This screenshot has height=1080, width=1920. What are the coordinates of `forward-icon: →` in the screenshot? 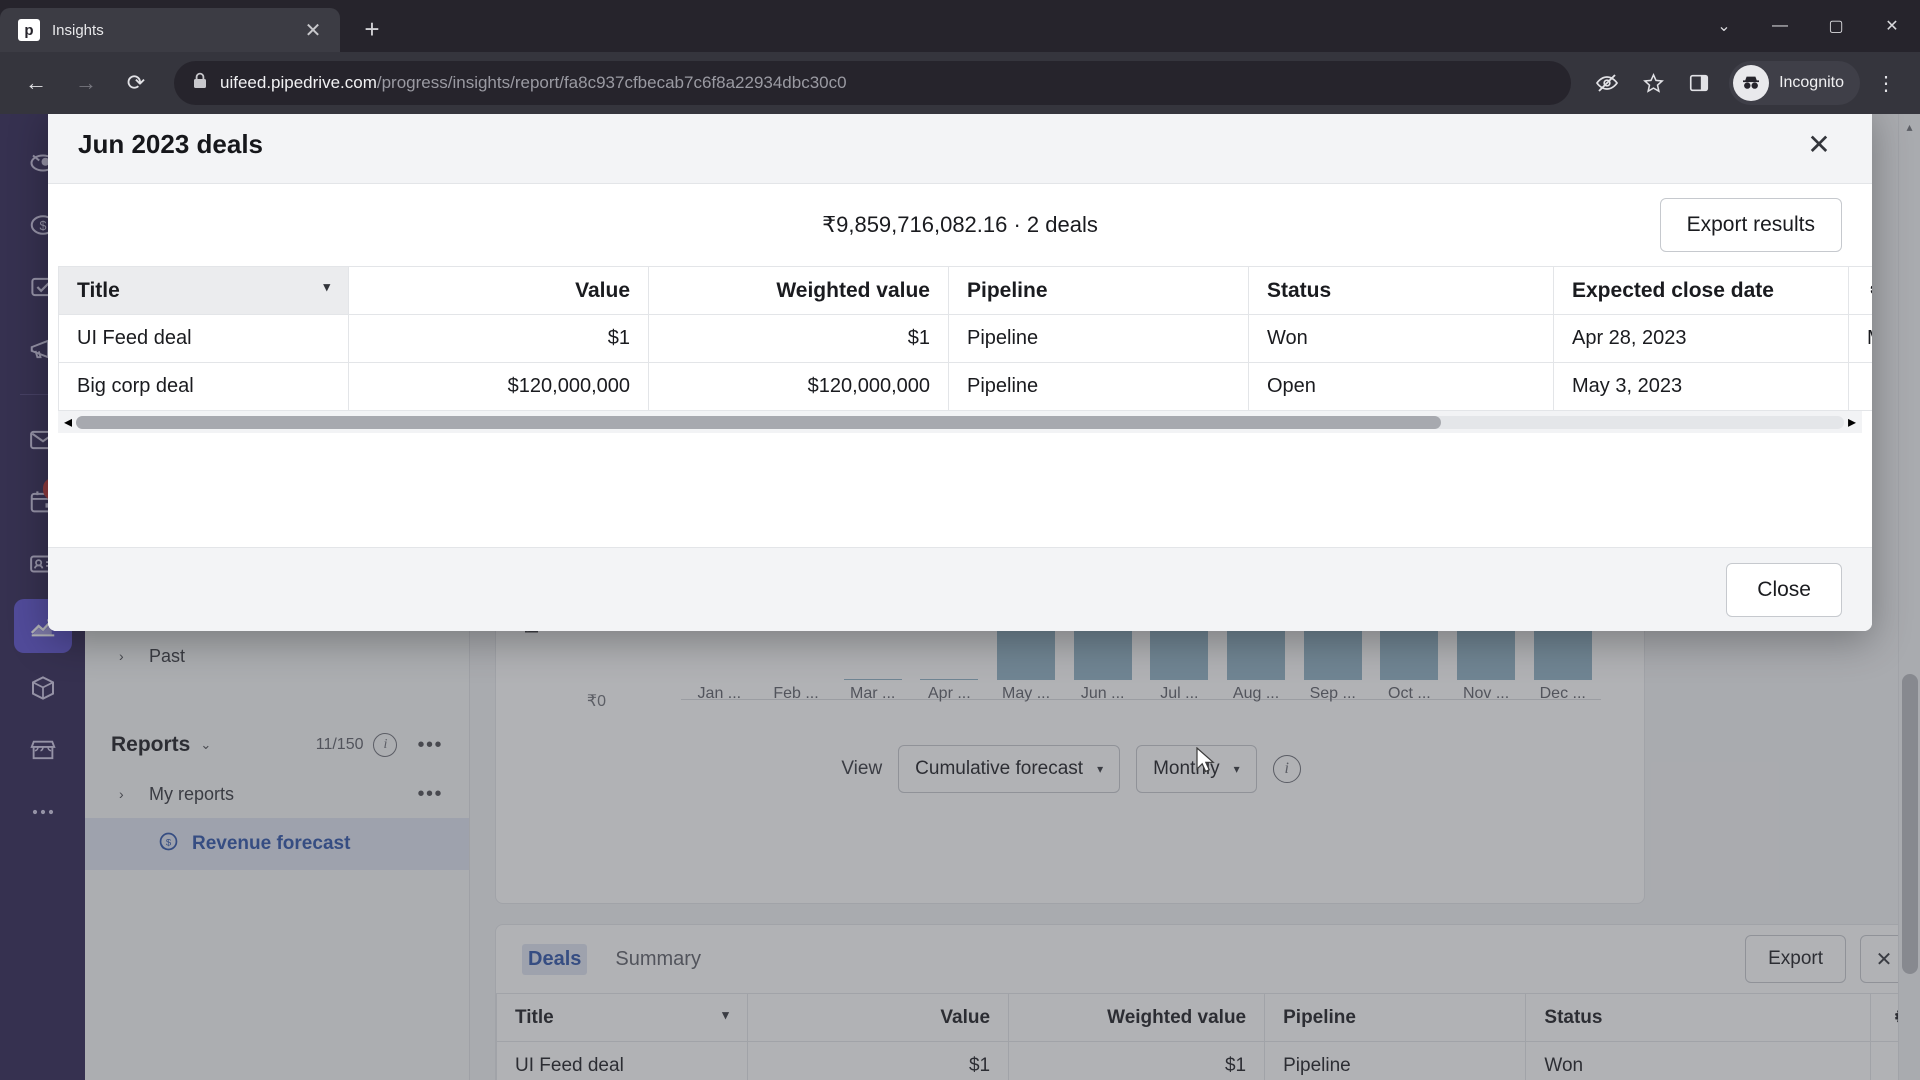 It's located at (86, 83).